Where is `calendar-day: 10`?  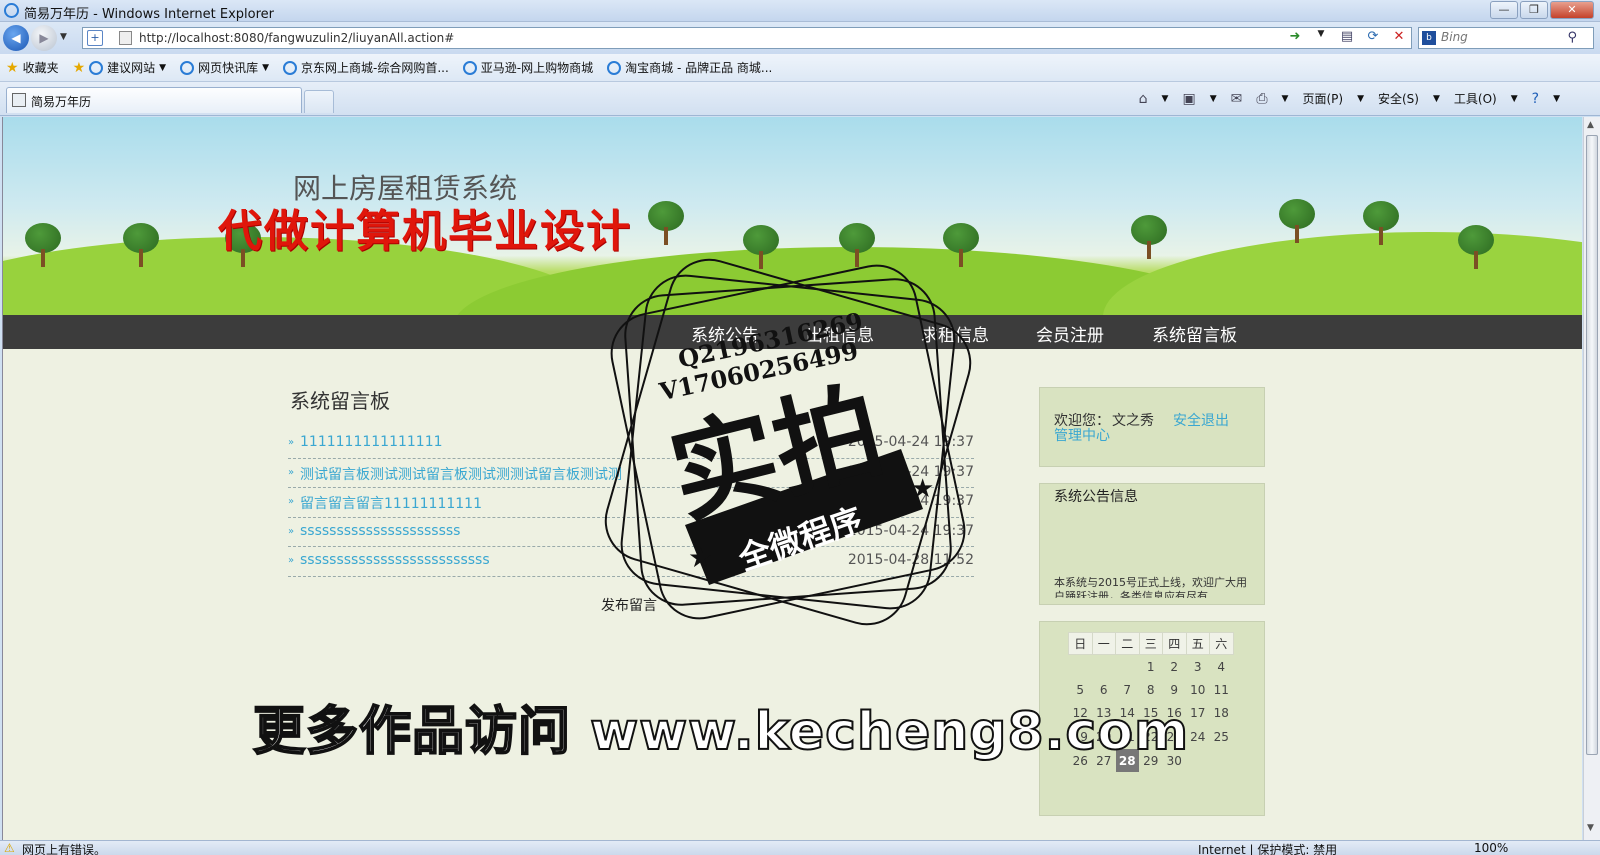 calendar-day: 10 is located at coordinates (1198, 690).